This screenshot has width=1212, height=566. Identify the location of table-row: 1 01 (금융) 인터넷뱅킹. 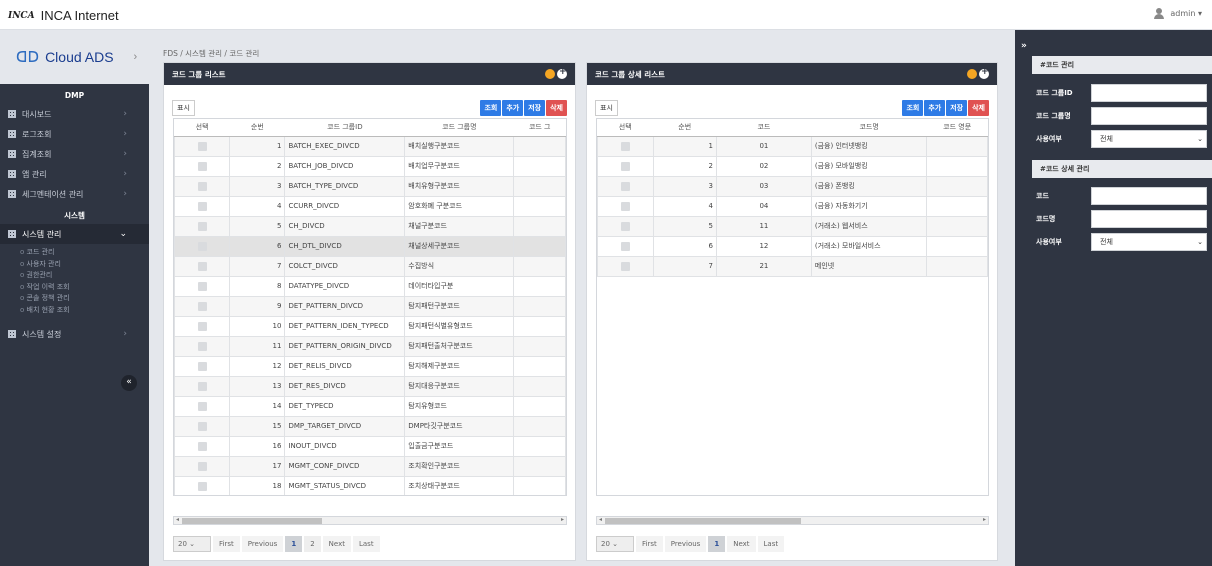
(792, 146).